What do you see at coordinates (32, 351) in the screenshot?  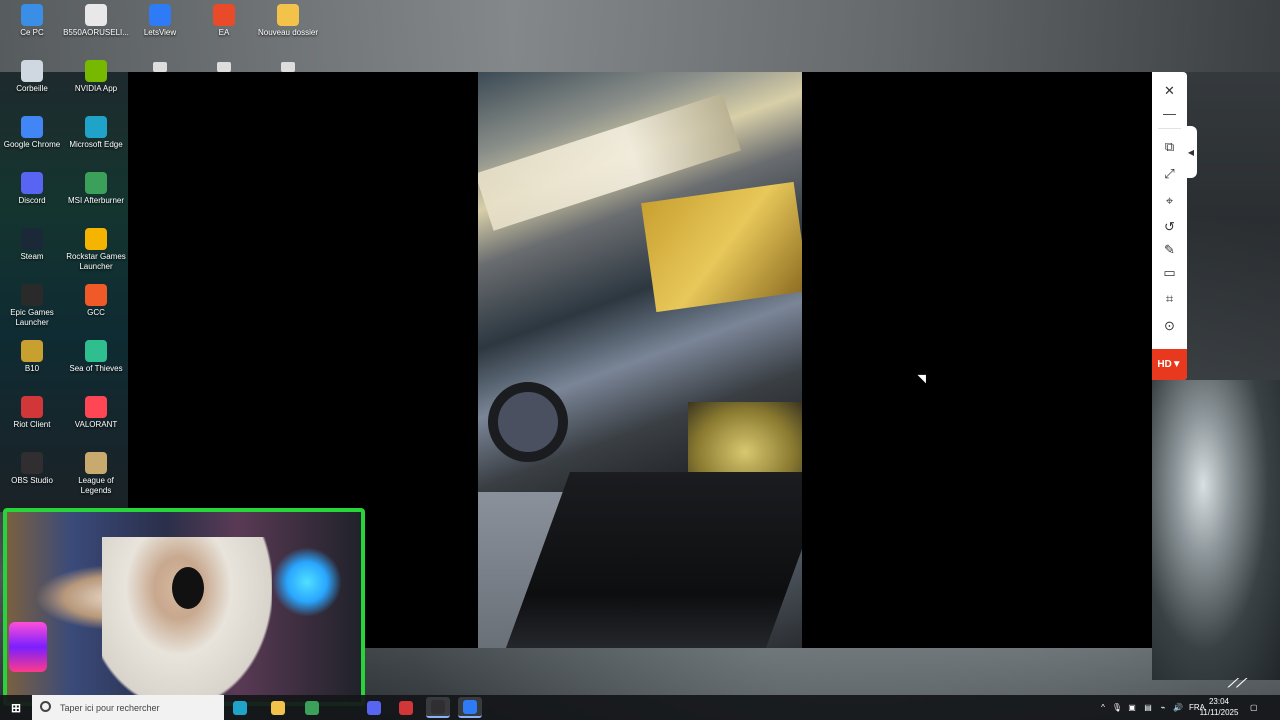 I see `b10-icon` at bounding box center [32, 351].